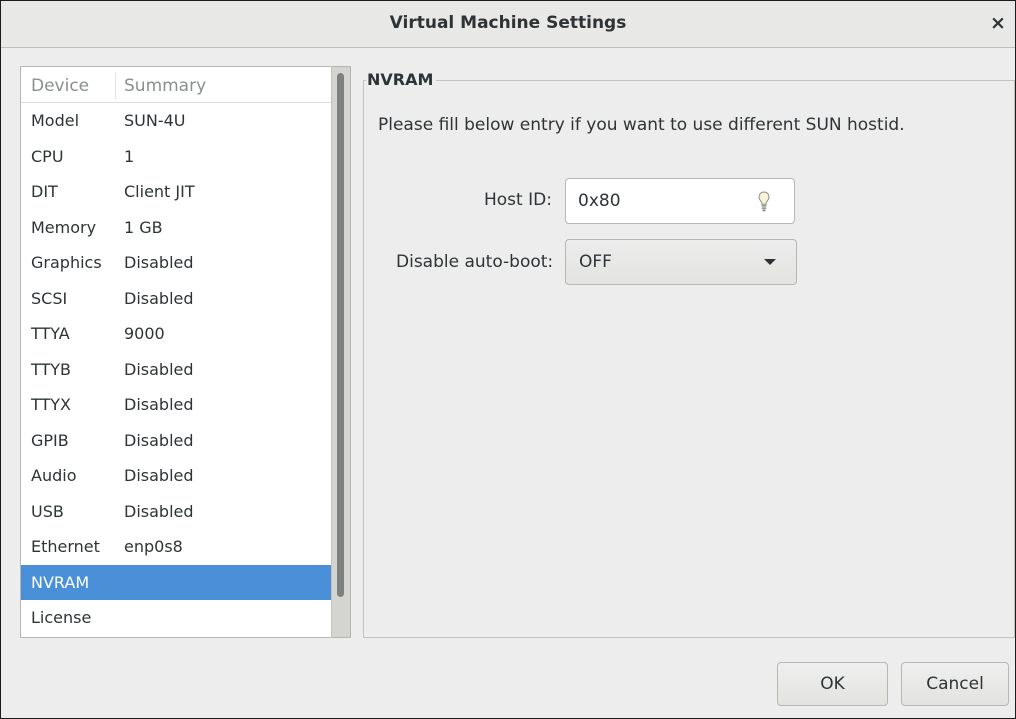 Image resolution: width=1016 pixels, height=719 pixels. I want to click on close-button: ×, so click(998, 23).